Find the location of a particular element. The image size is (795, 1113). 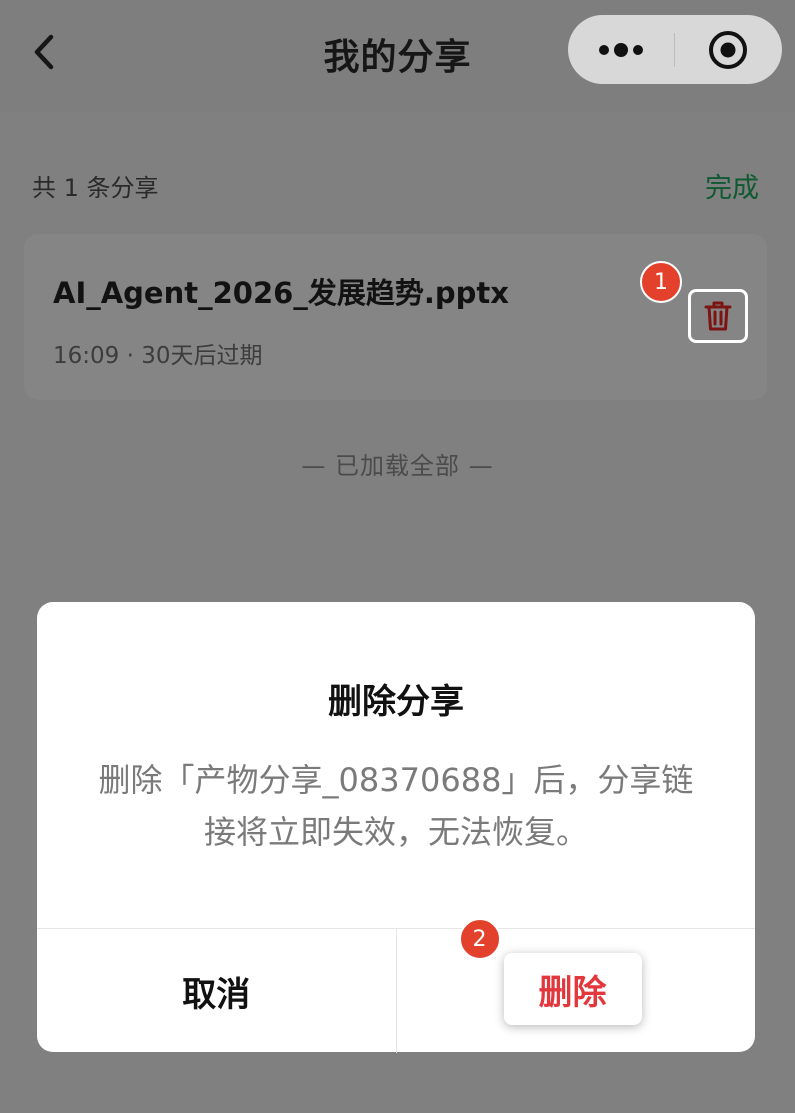

list-end-indicator: — 已加载全部 — is located at coordinates (397, 466).